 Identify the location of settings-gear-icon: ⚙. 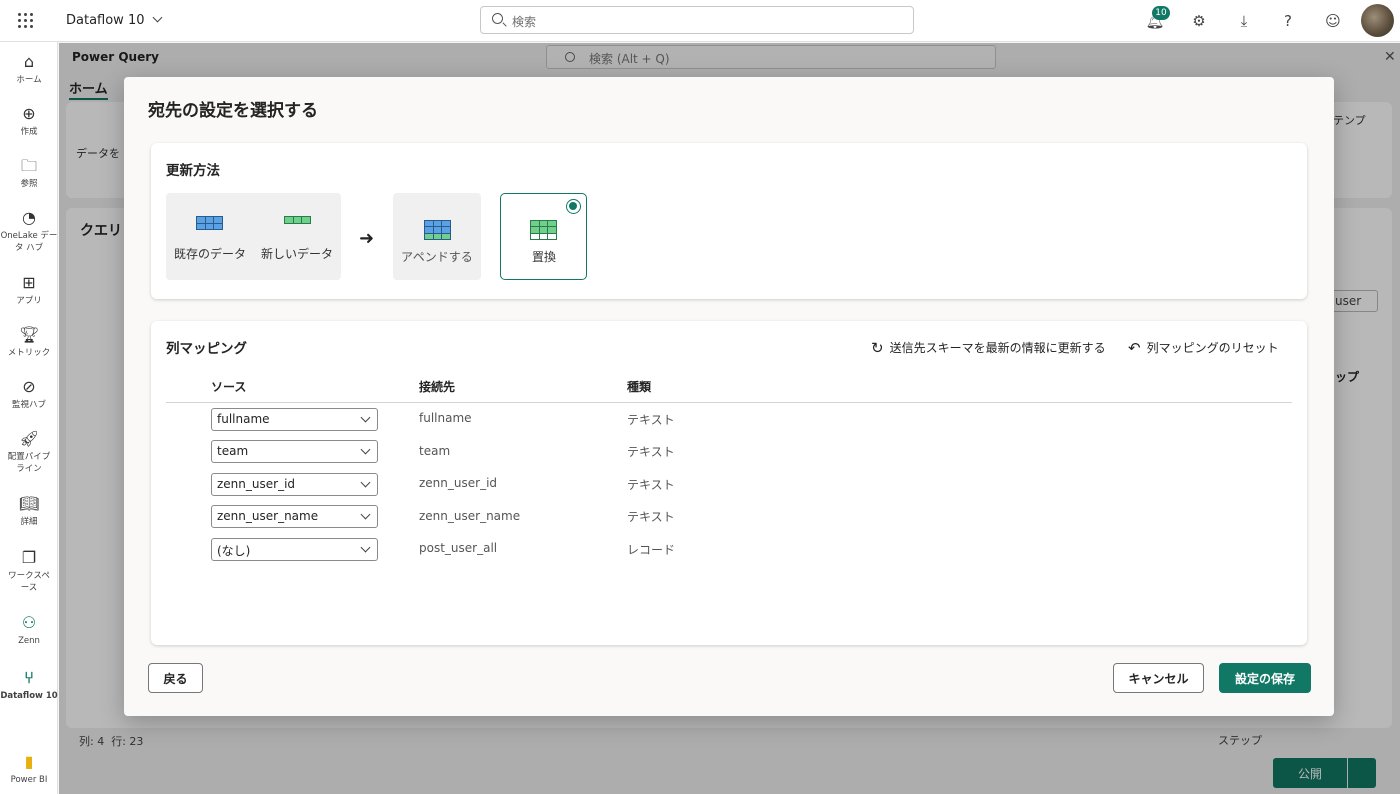
(1199, 21).